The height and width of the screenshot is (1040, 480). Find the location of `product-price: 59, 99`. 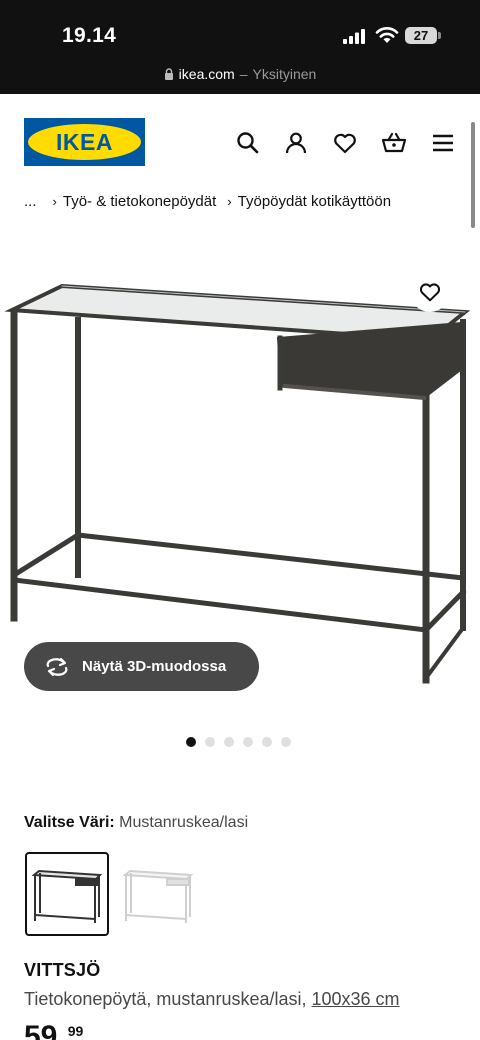

product-price: 59, 99 is located at coordinates (53, 1031).